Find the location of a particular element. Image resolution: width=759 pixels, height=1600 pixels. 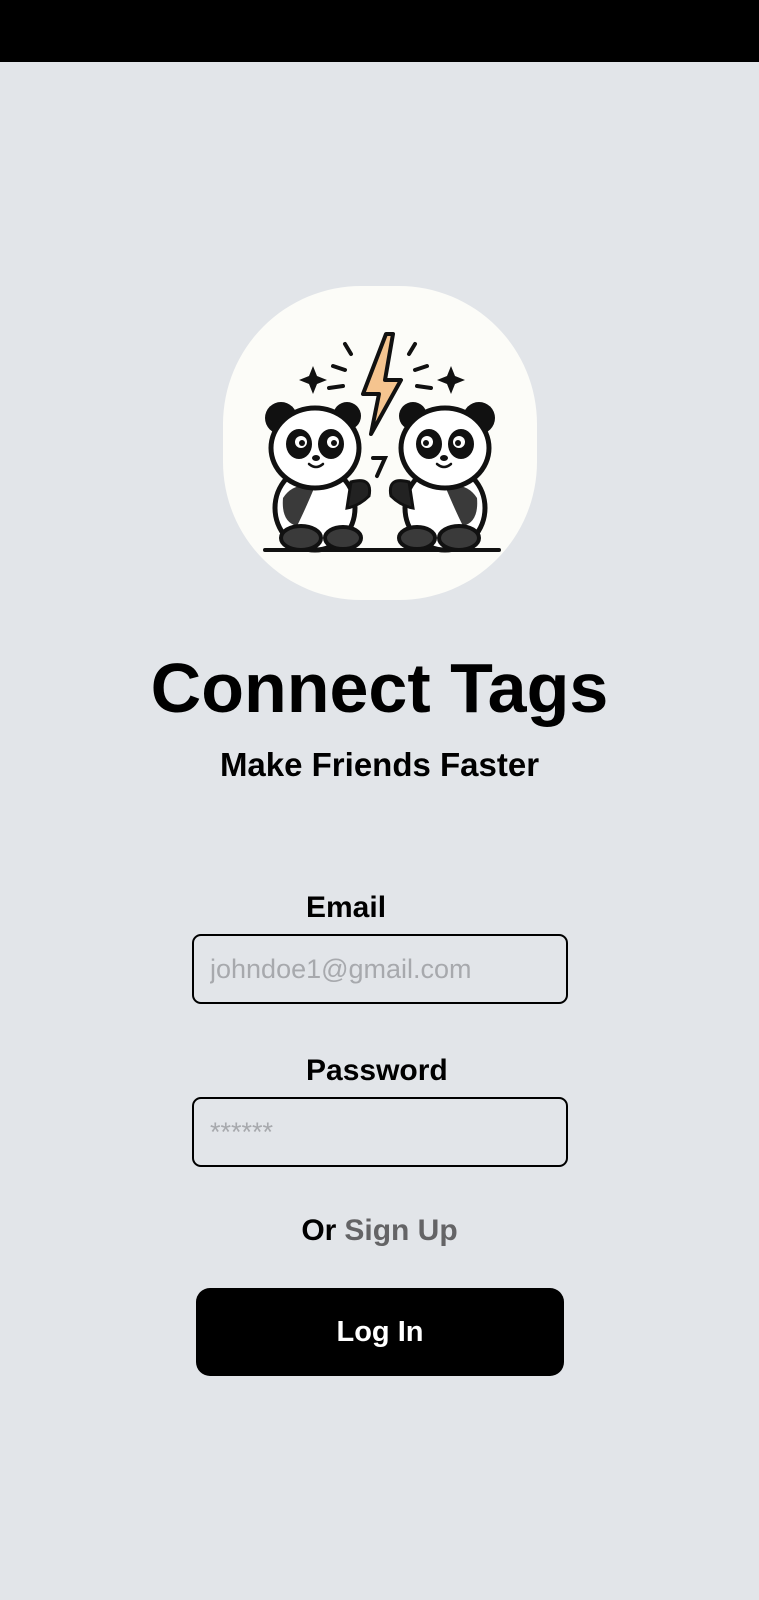

signup-row: Or Sign Up is located at coordinates (379, 1231).